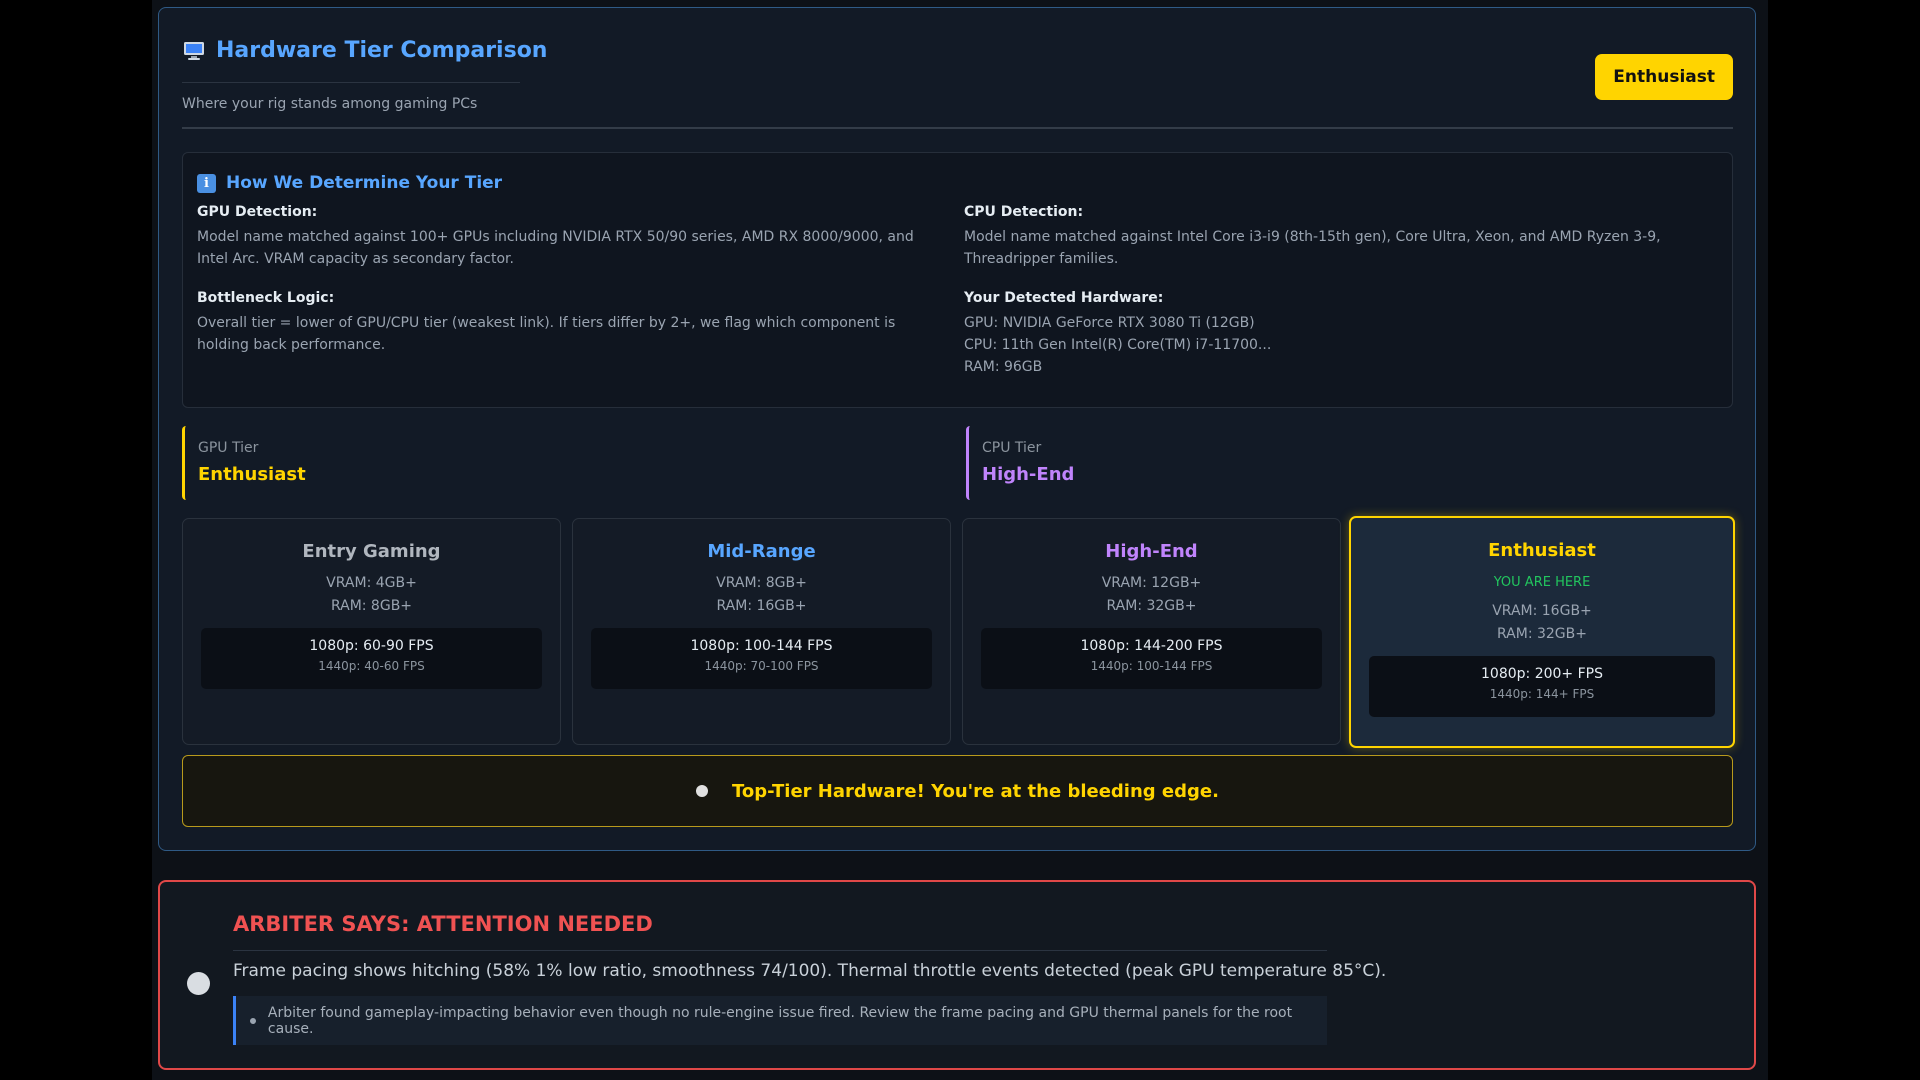  Describe the element at coordinates (330, 104) in the screenshot. I see `panel-subtitle: Where your rig stands among gaming PCs` at that location.